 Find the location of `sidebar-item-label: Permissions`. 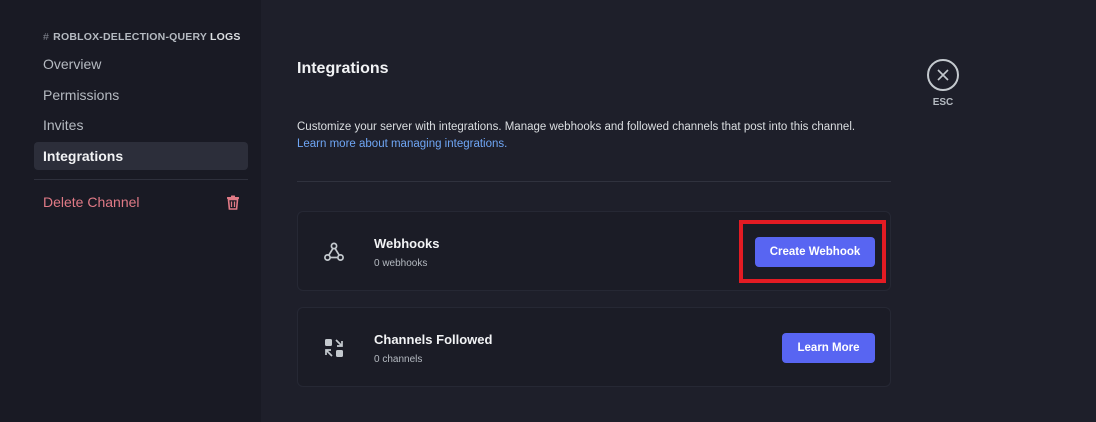

sidebar-item-label: Permissions is located at coordinates (81, 95).